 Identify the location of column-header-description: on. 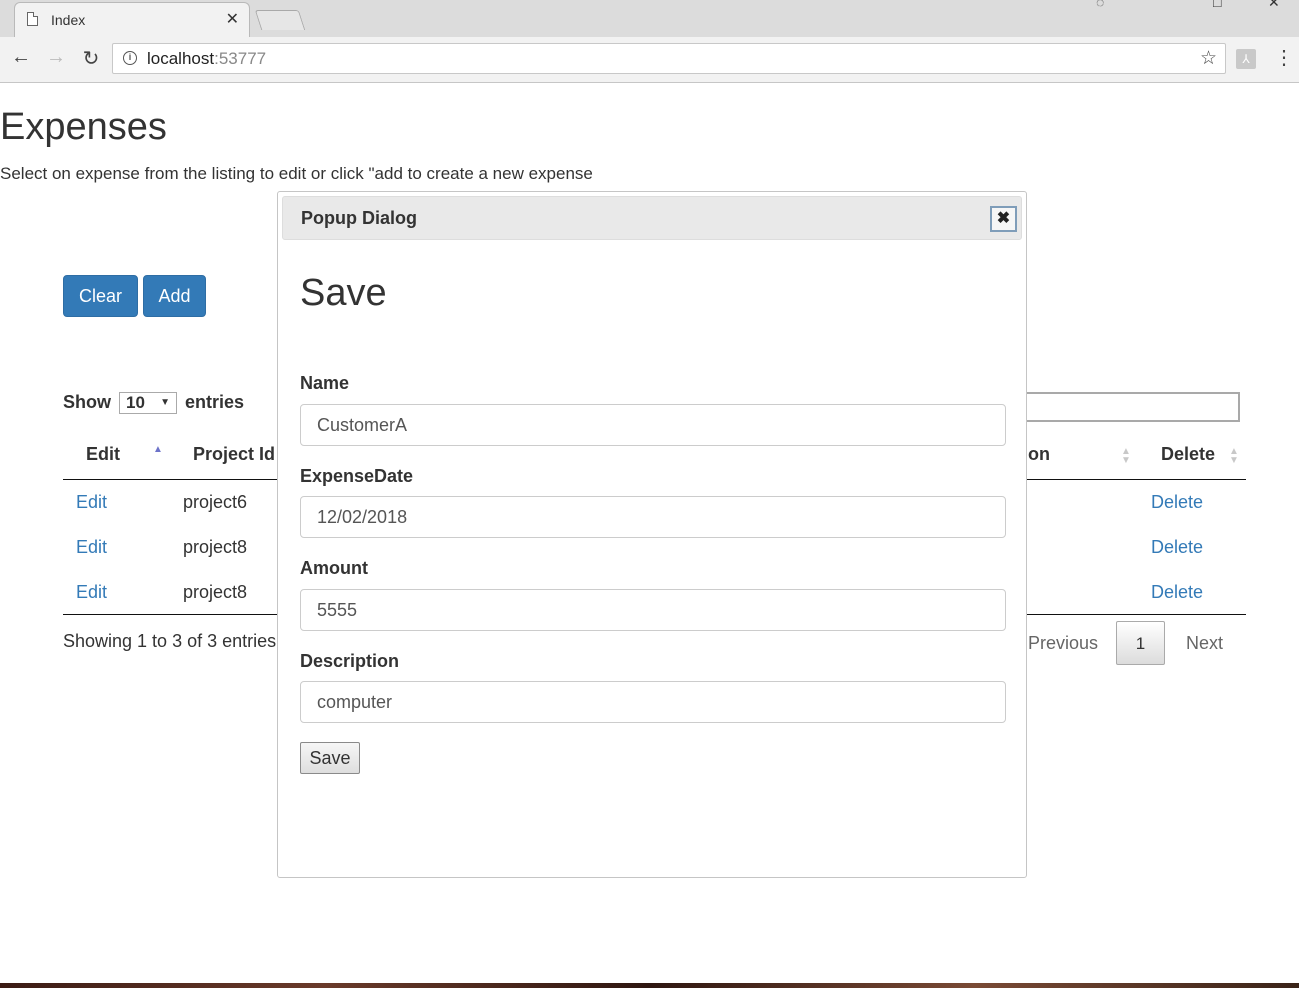
(1039, 454).